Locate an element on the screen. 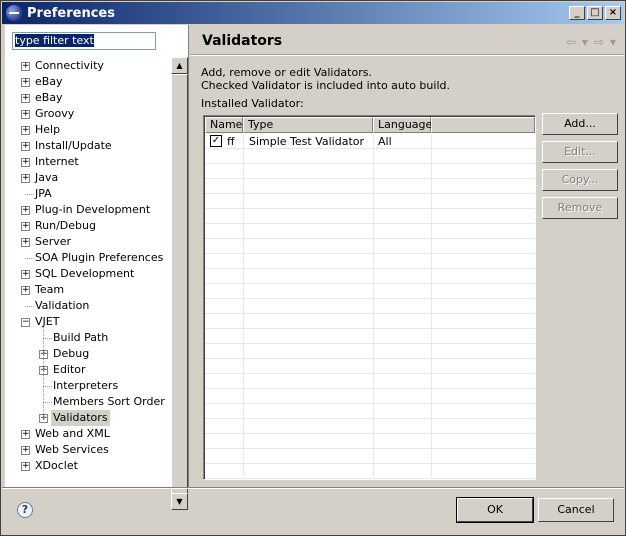 This screenshot has width=626, height=536. tree-item-label: SOA Plugin Preferences is located at coordinates (99, 257).